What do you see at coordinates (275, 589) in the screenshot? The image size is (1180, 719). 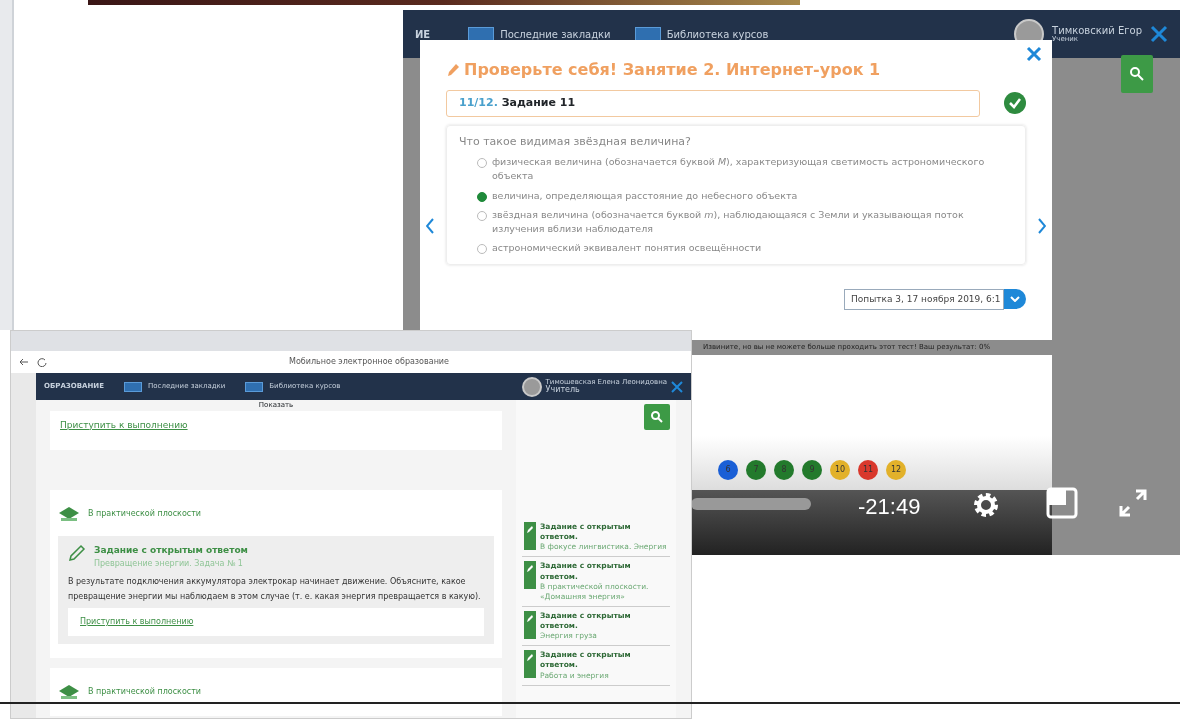 I see `task-text: В результате подключения аккумулятора электрокар начинает движение. Объясните, какое превращение энергии мы наблюдаем в этом случае (т. е. какая энергия превращается в какую).` at bounding box center [275, 589].